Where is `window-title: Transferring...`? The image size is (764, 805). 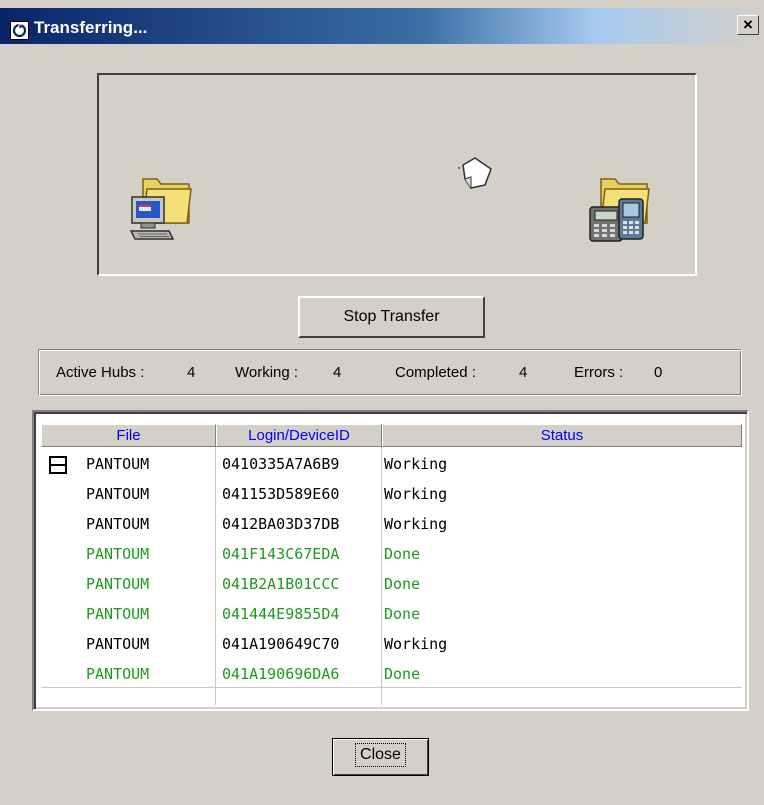
window-title: Transferring... is located at coordinates (91, 27).